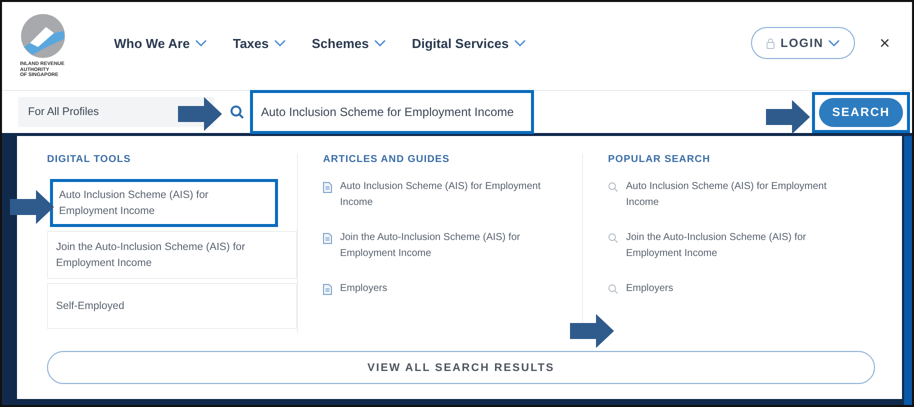  What do you see at coordinates (448, 195) in the screenshot?
I see `article-link: Auto Inclusion Scheme (AIS) for Employment Income` at bounding box center [448, 195].